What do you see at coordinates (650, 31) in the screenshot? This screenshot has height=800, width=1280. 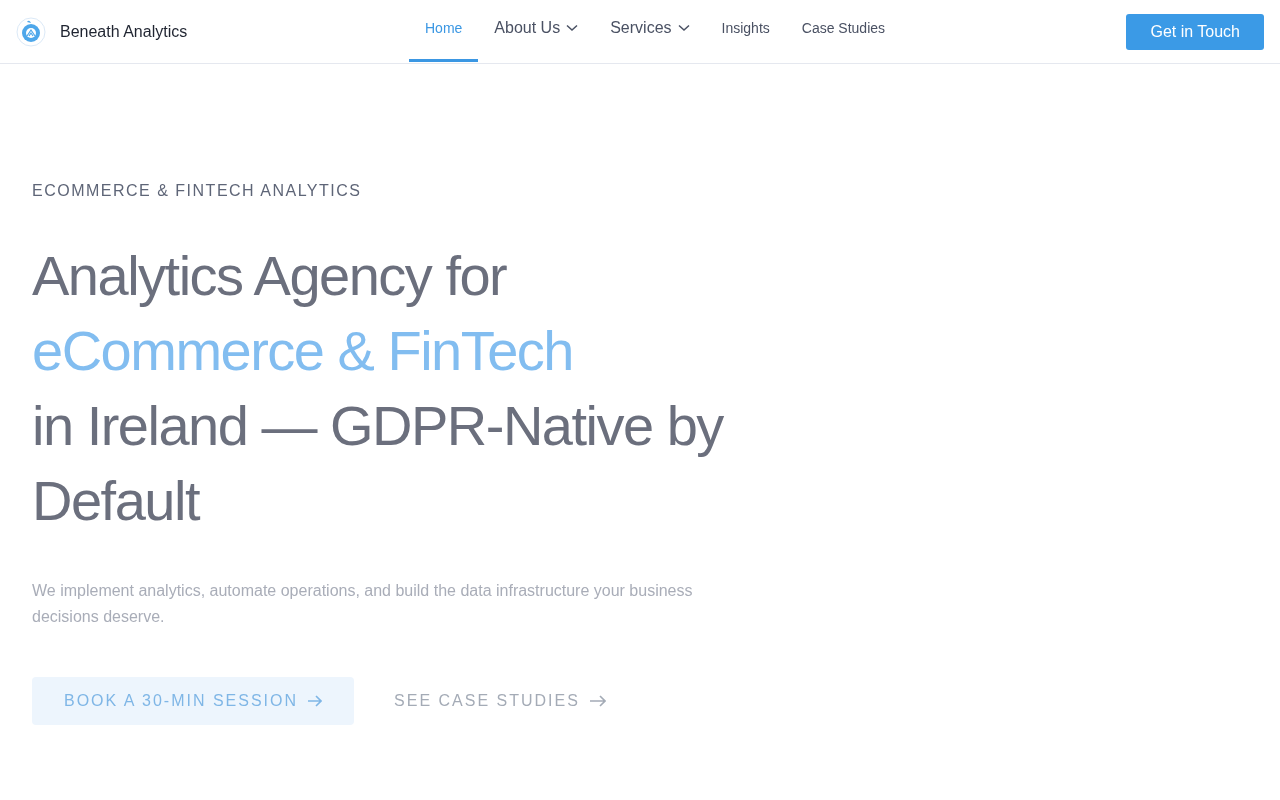 I see `nav-link: Services` at bounding box center [650, 31].